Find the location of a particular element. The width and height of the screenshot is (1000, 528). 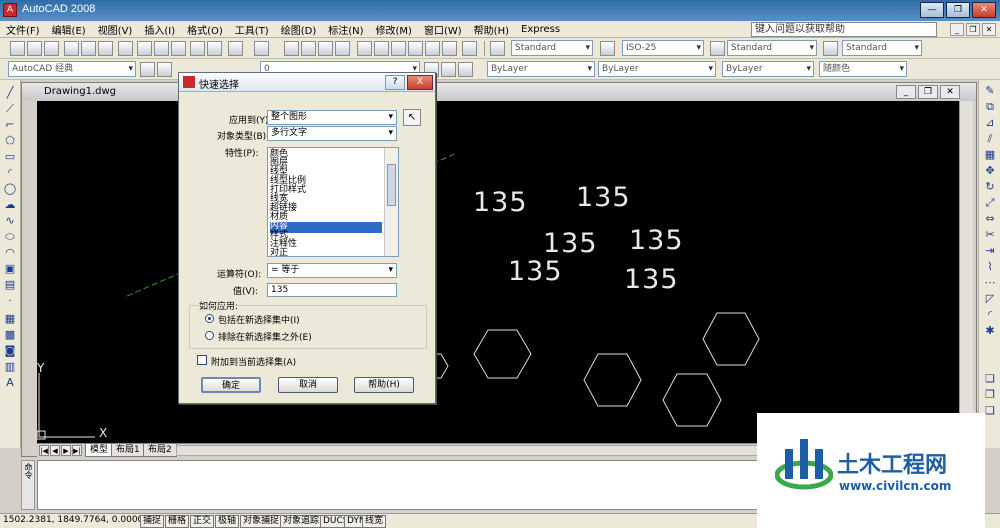

zoom-window-icon is located at coordinates (325, 48).